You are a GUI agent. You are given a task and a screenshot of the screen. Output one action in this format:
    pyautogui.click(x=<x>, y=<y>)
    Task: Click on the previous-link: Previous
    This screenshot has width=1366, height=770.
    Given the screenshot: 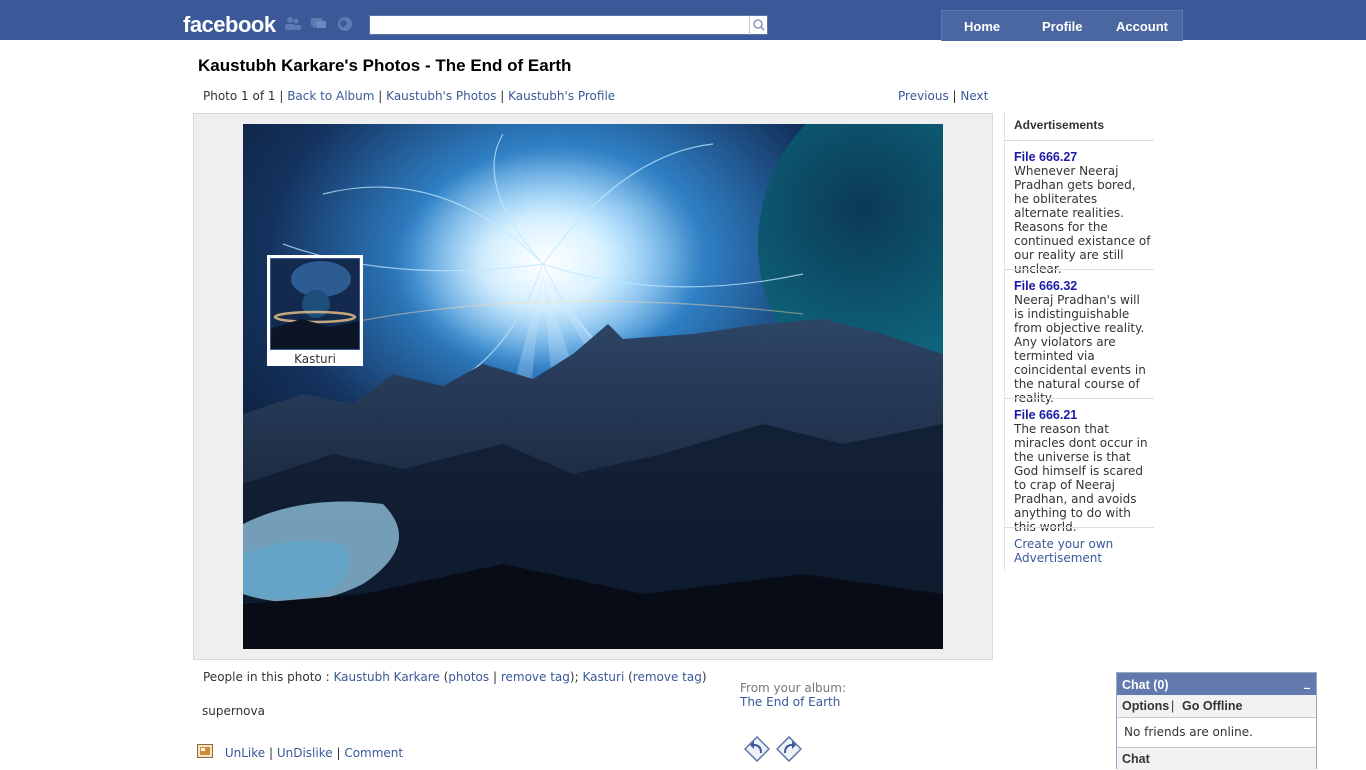 What is the action you would take?
    pyautogui.click(x=923, y=96)
    